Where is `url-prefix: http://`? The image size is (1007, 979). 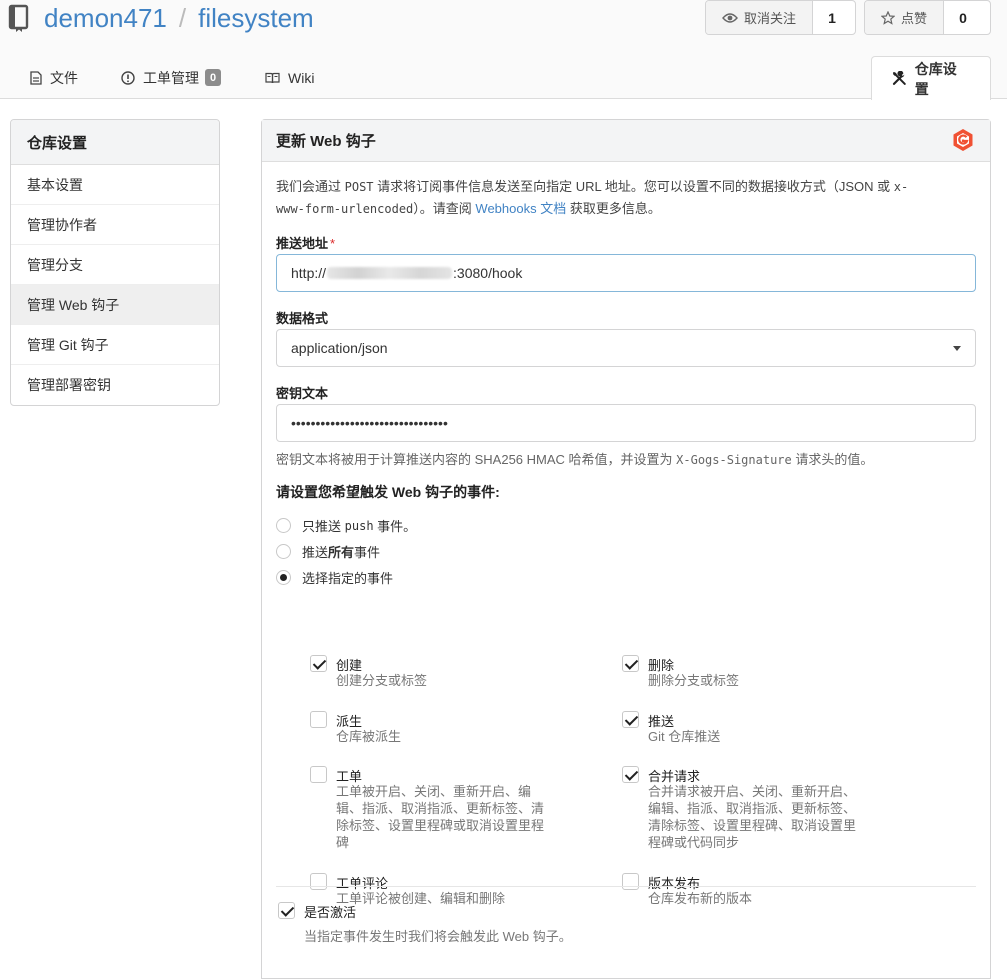
url-prefix: http:// is located at coordinates (309, 273).